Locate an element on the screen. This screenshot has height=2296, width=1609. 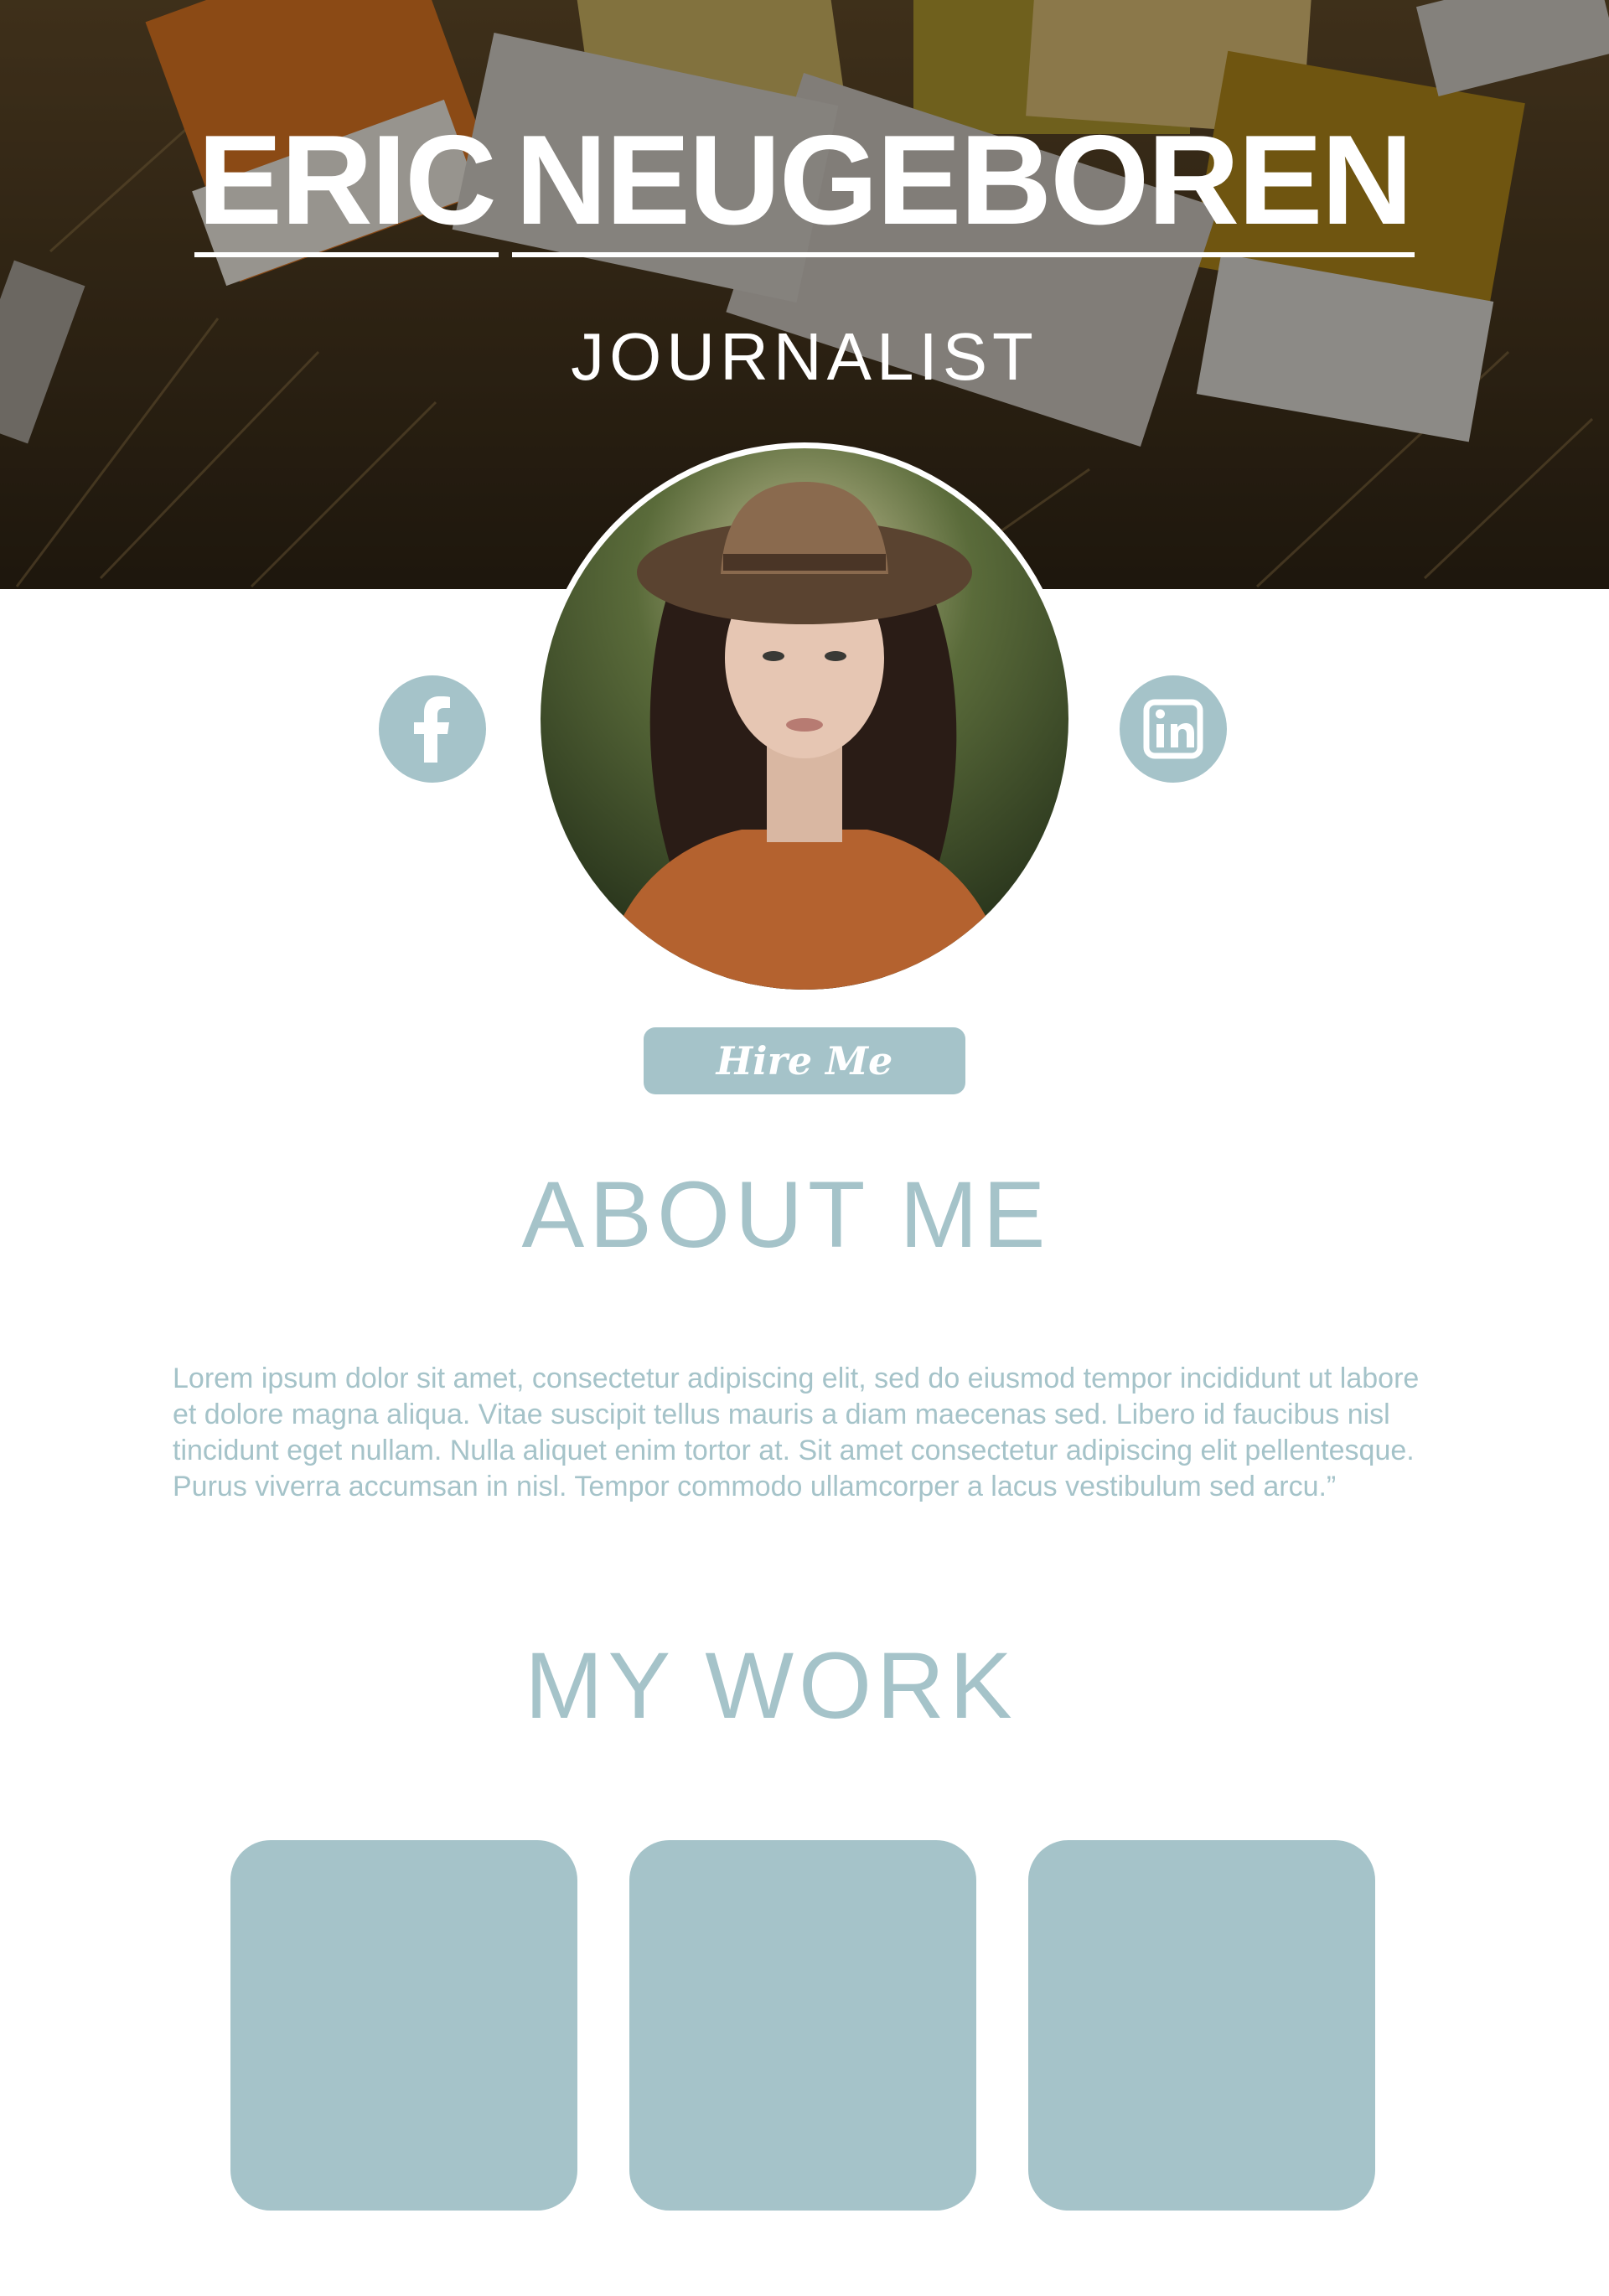
facebook-icon is located at coordinates (432, 730).